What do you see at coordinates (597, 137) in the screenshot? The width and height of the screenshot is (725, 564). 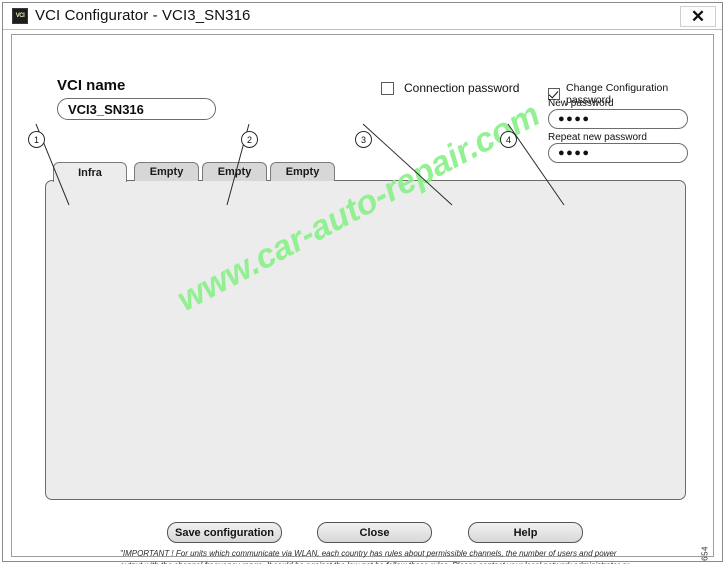 I see `repeat-new-password-label: Repeat new password` at bounding box center [597, 137].